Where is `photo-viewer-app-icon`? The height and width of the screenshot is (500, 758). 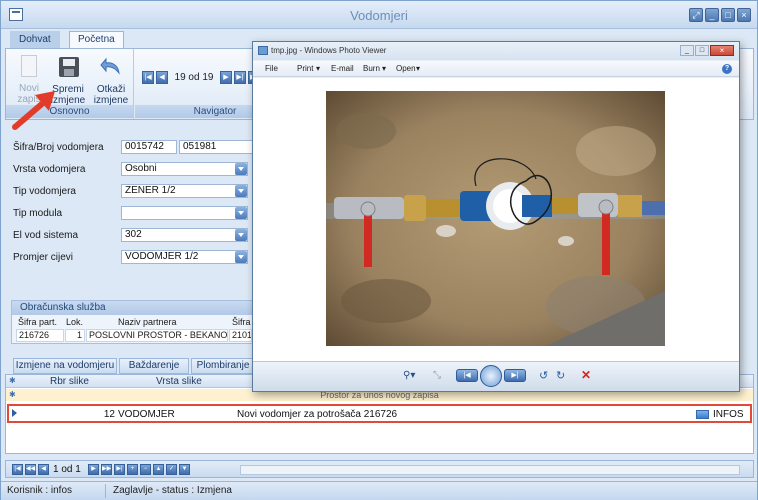
photo-viewer-app-icon is located at coordinates (263, 50).